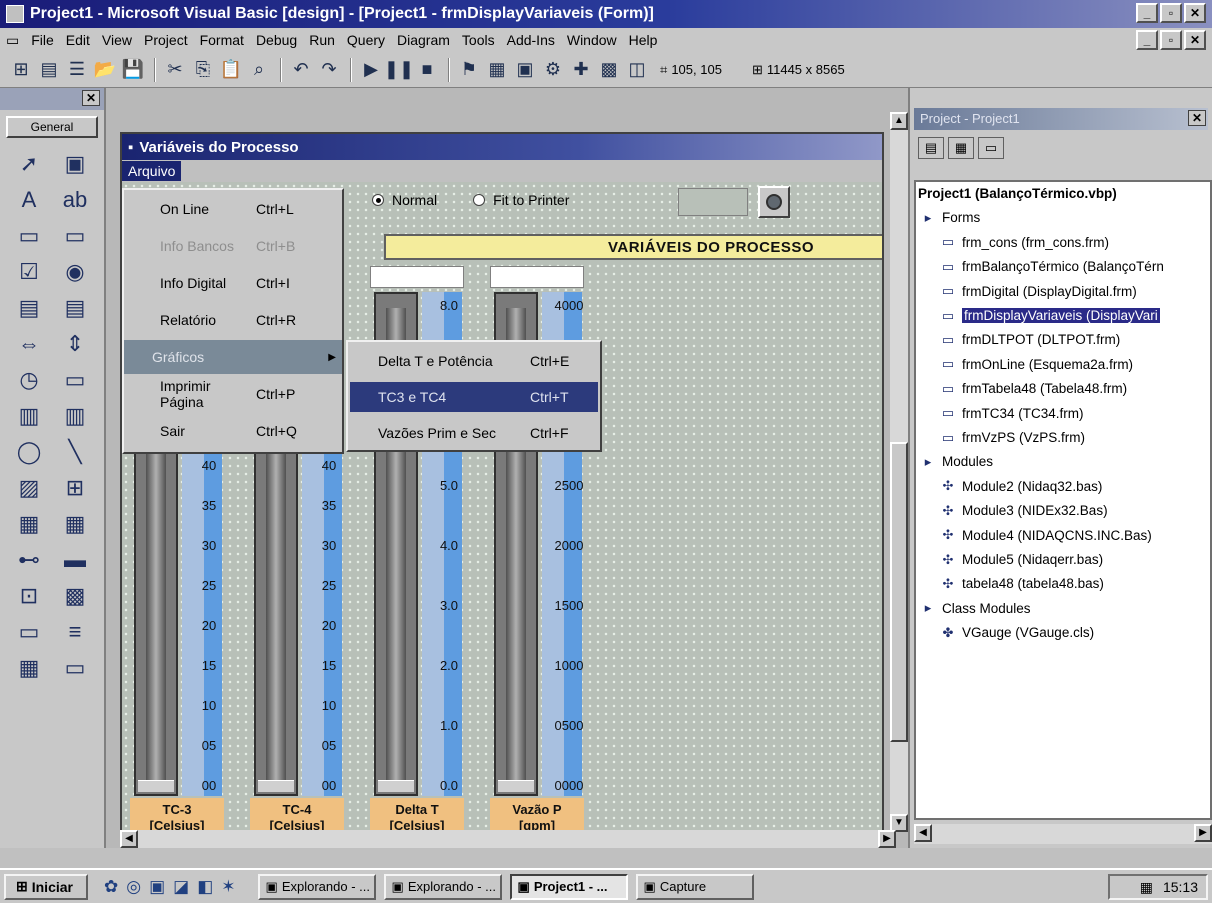 The width and height of the screenshot is (1212, 903). Describe the element at coordinates (931, 148) in the screenshot. I see `view-code-icon: ▤` at that location.